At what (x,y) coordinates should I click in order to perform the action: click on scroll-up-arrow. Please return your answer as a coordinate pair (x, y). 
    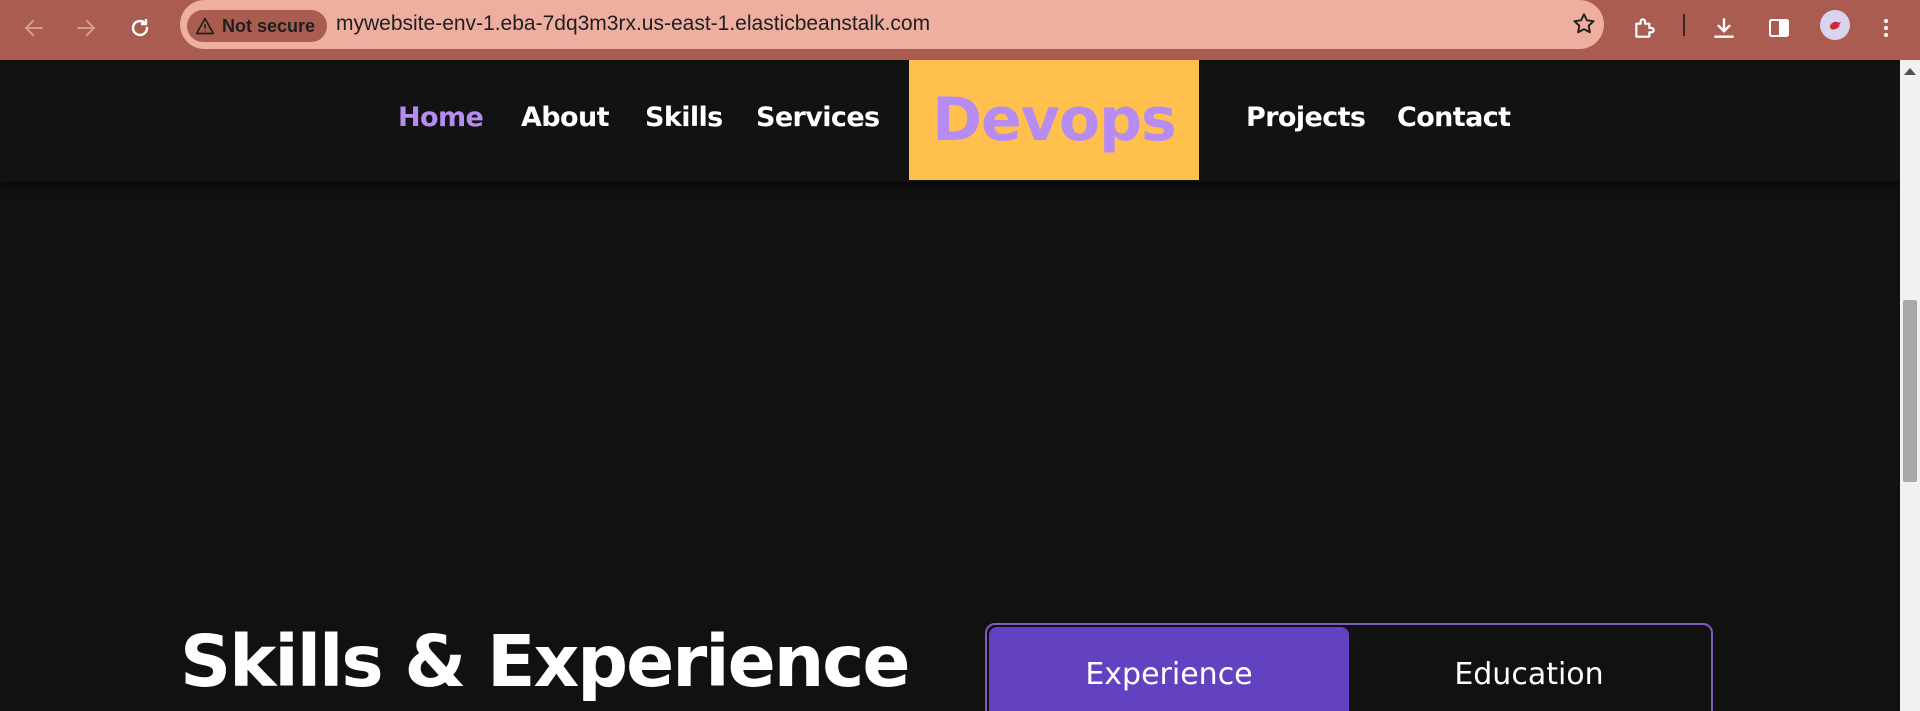
    Looking at the image, I should click on (1910, 71).